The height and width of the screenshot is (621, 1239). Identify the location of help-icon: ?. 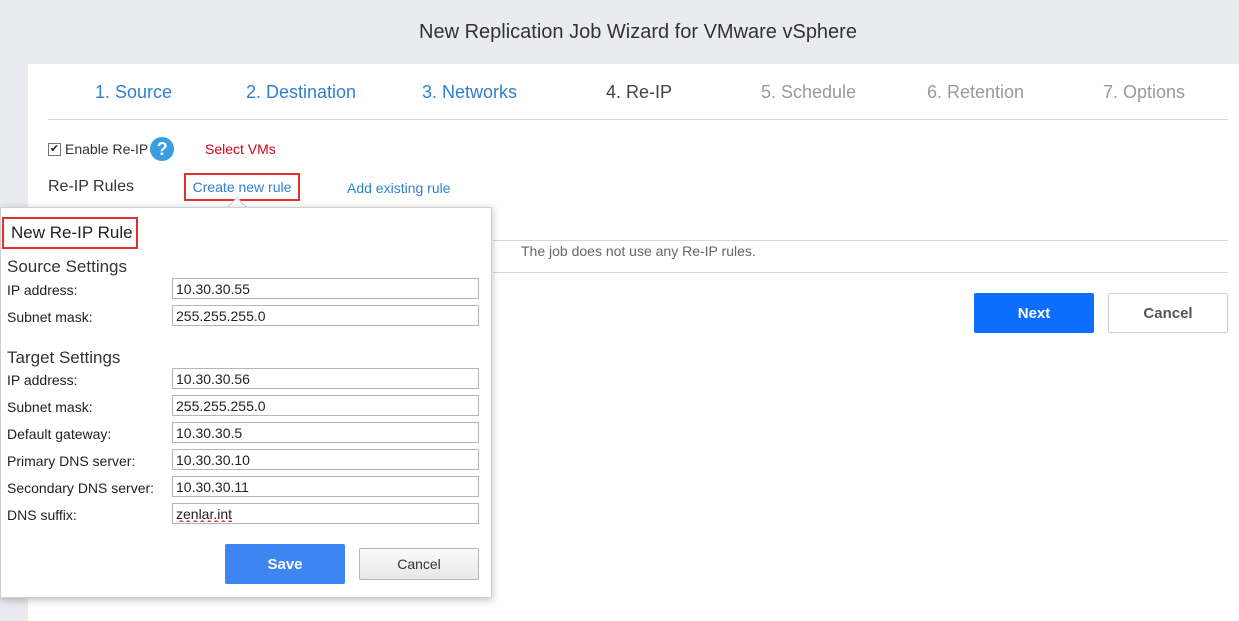
(162, 149).